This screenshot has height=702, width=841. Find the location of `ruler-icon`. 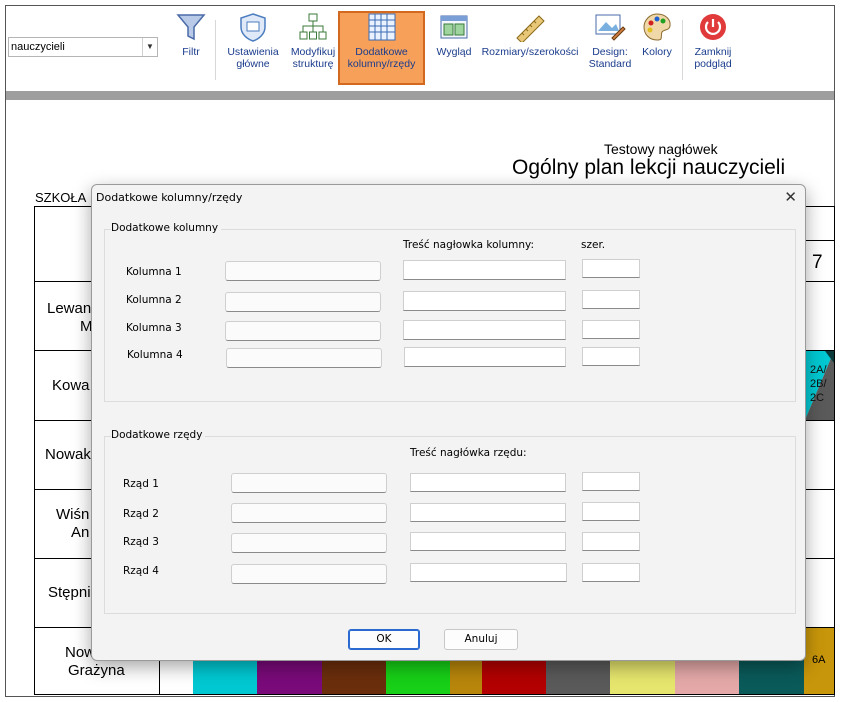

ruler-icon is located at coordinates (530, 28).